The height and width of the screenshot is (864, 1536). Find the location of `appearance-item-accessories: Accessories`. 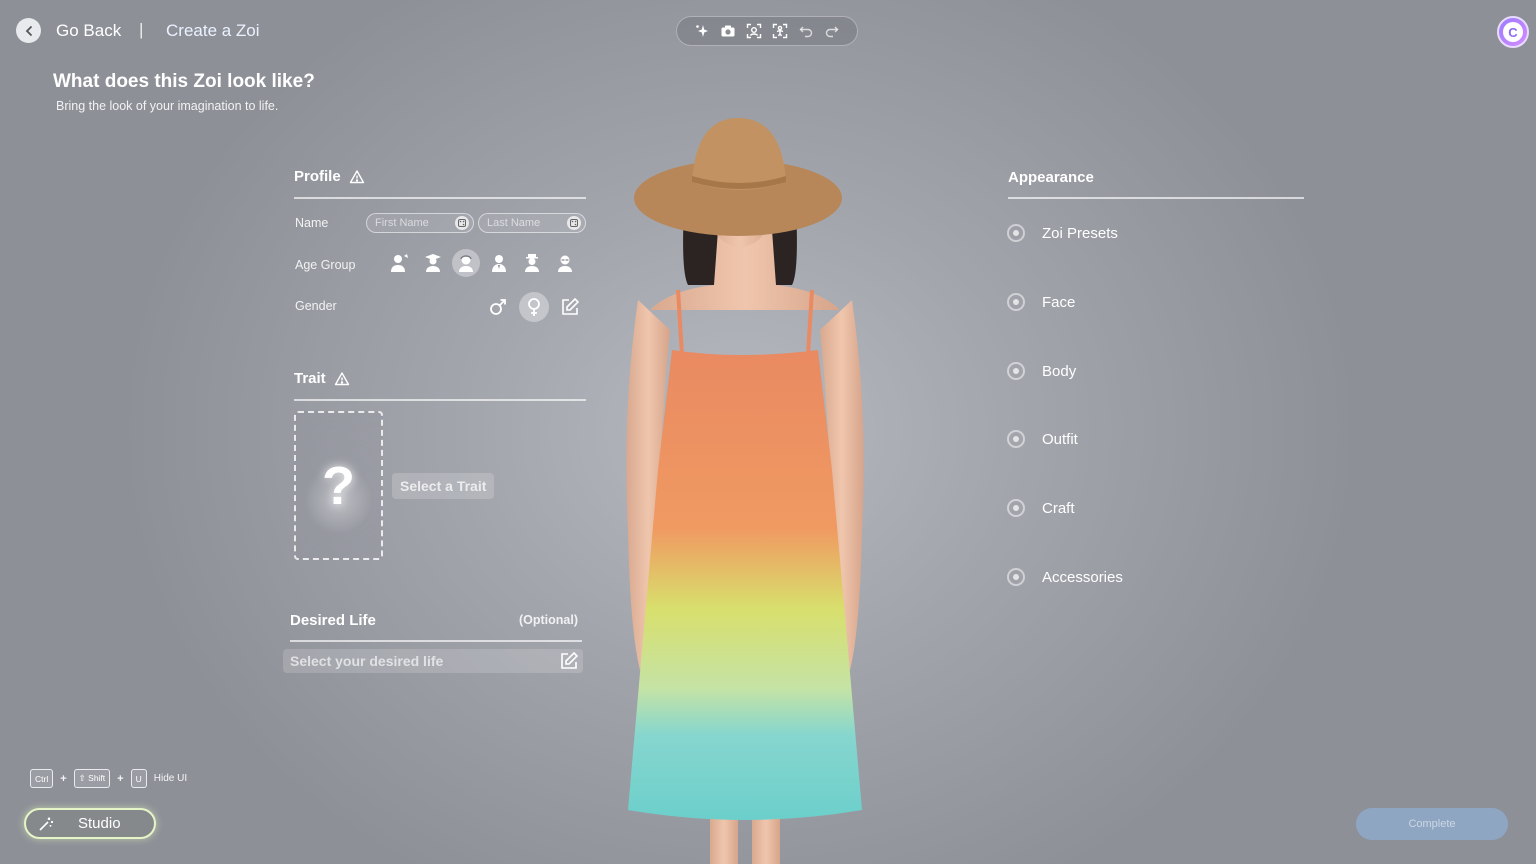

appearance-item-accessories: Accessories is located at coordinates (1065, 577).